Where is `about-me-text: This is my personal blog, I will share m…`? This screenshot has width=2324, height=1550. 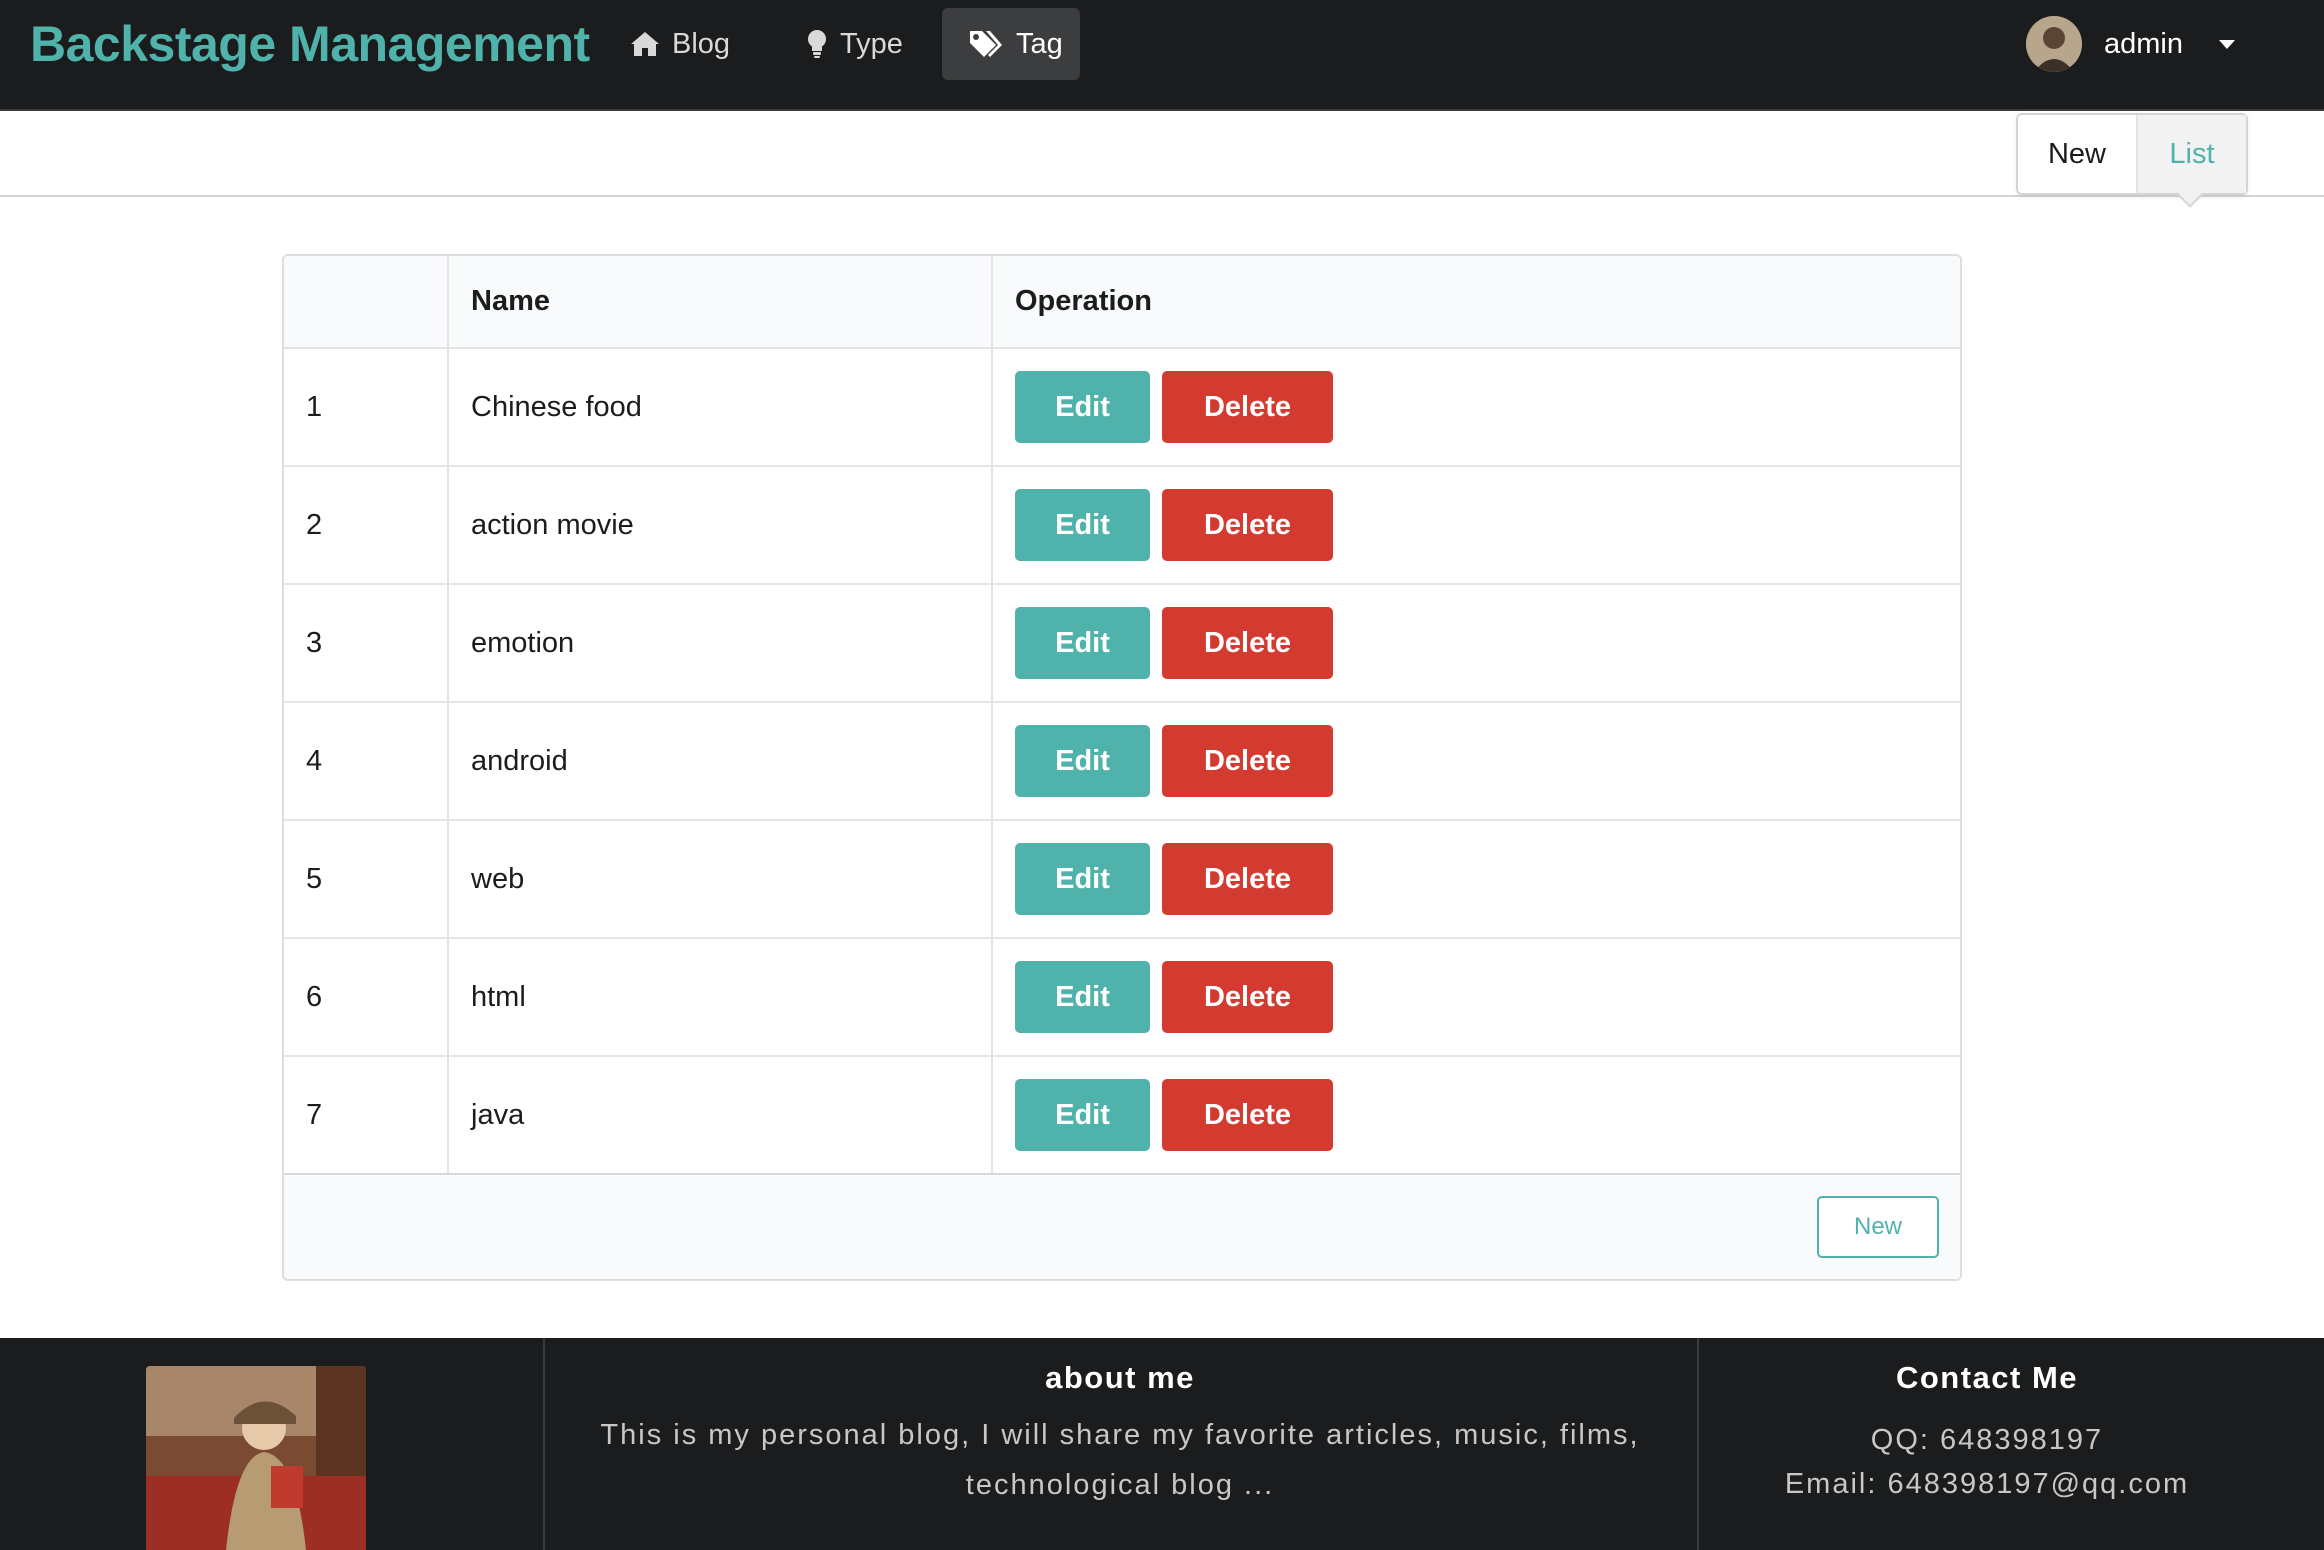
about-me-text: This is my personal blog, I will share m… is located at coordinates (1120, 1460).